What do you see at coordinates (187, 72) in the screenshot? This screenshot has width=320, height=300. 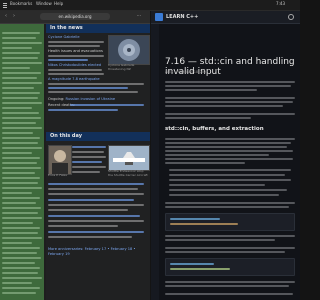 I see `article-byline: ALEX · FEBRUARY 18, 2023` at bounding box center [187, 72].